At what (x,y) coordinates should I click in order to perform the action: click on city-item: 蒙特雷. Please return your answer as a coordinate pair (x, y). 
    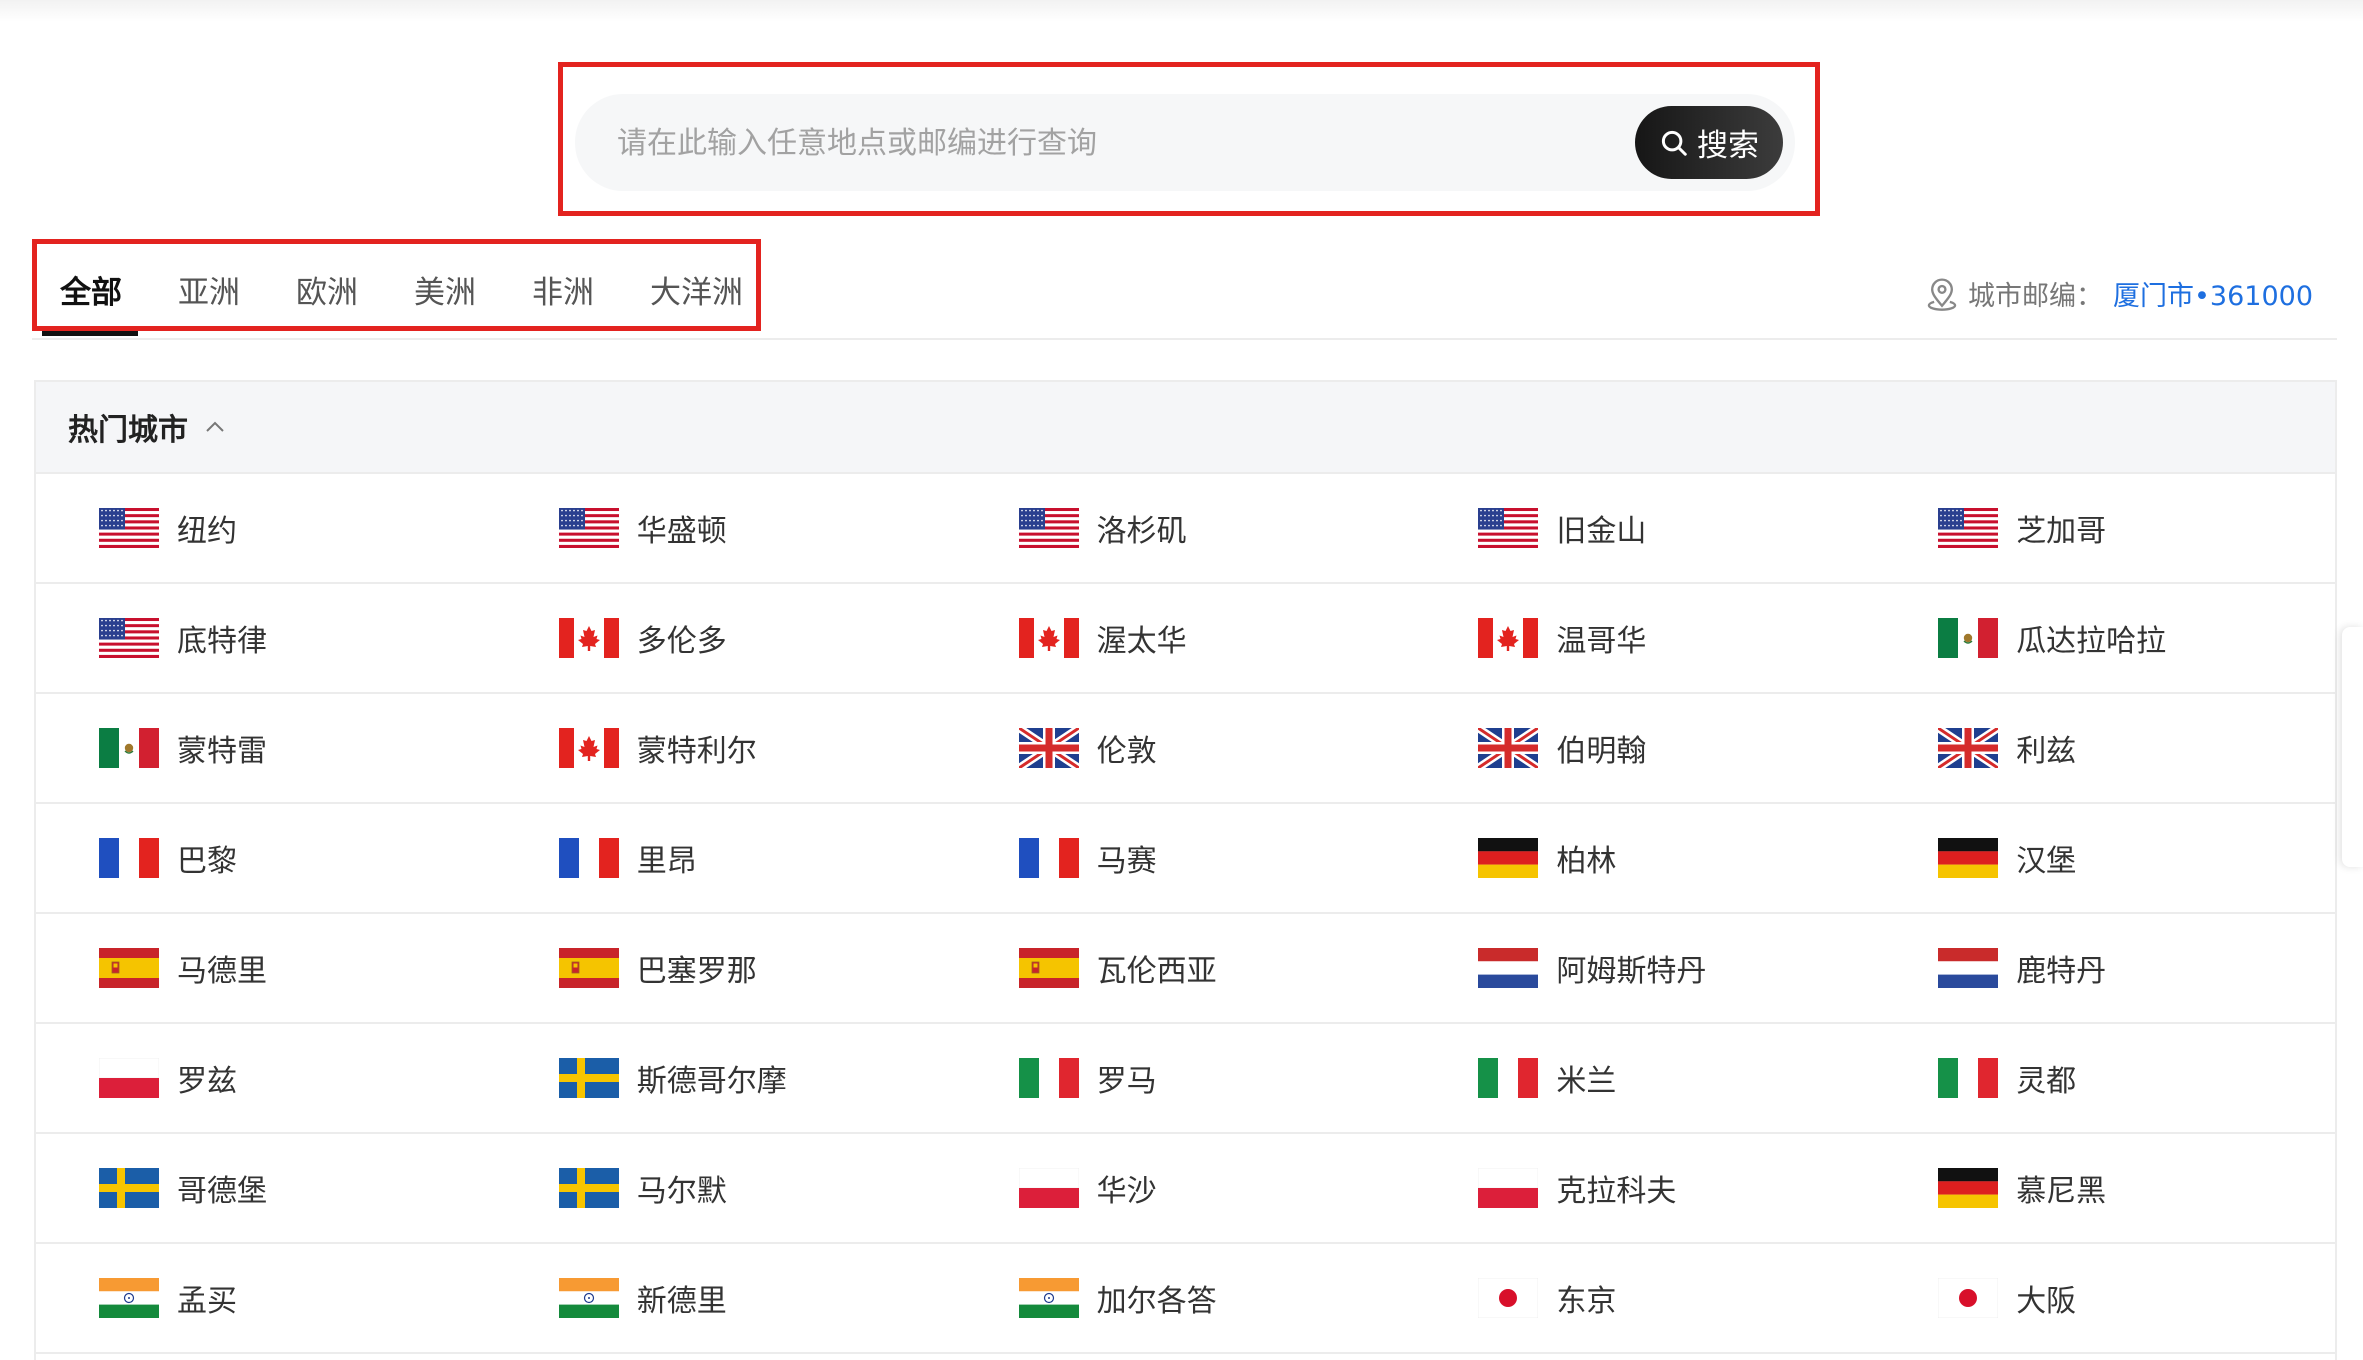
    Looking at the image, I should click on (266, 748).